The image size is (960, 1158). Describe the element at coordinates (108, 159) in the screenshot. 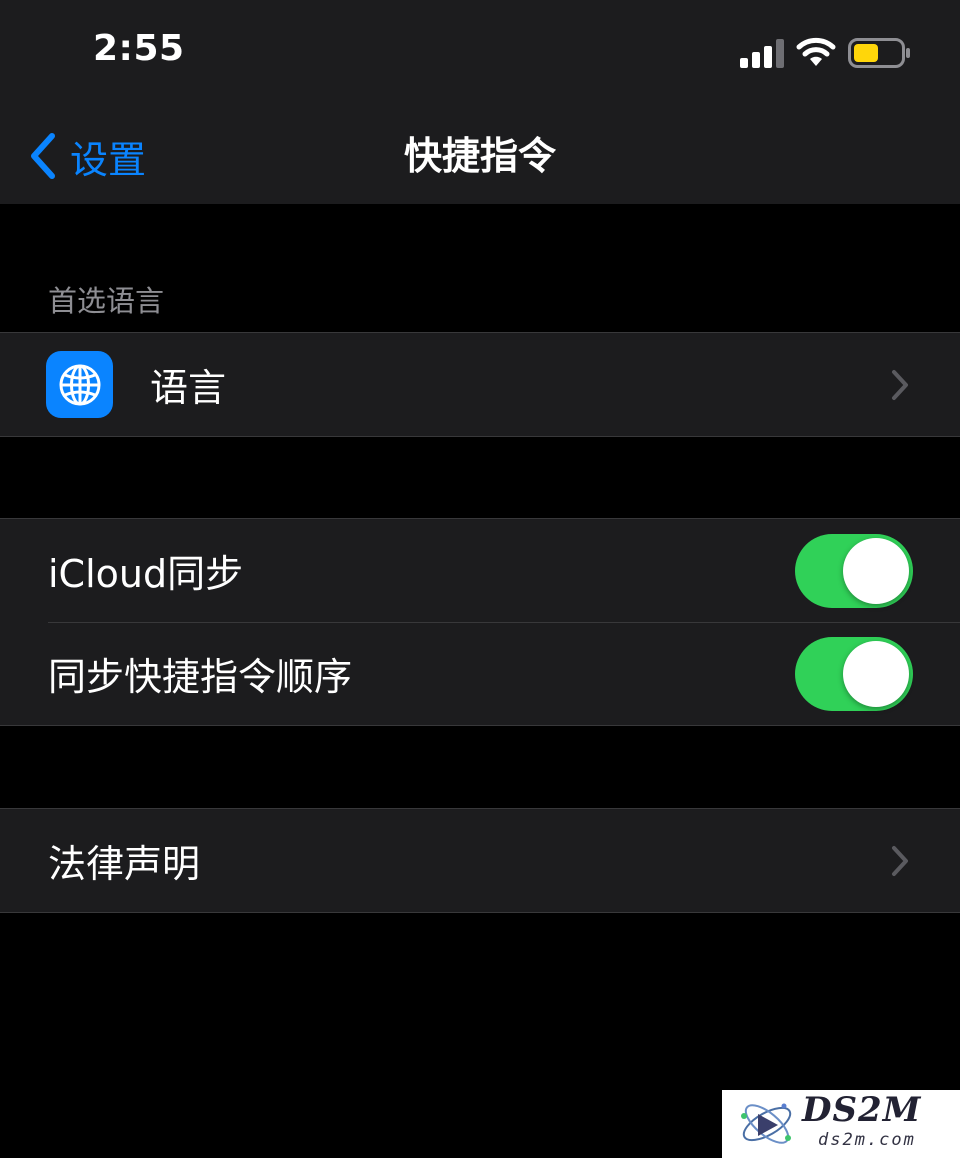

I see `back-button-label: 设置` at that location.